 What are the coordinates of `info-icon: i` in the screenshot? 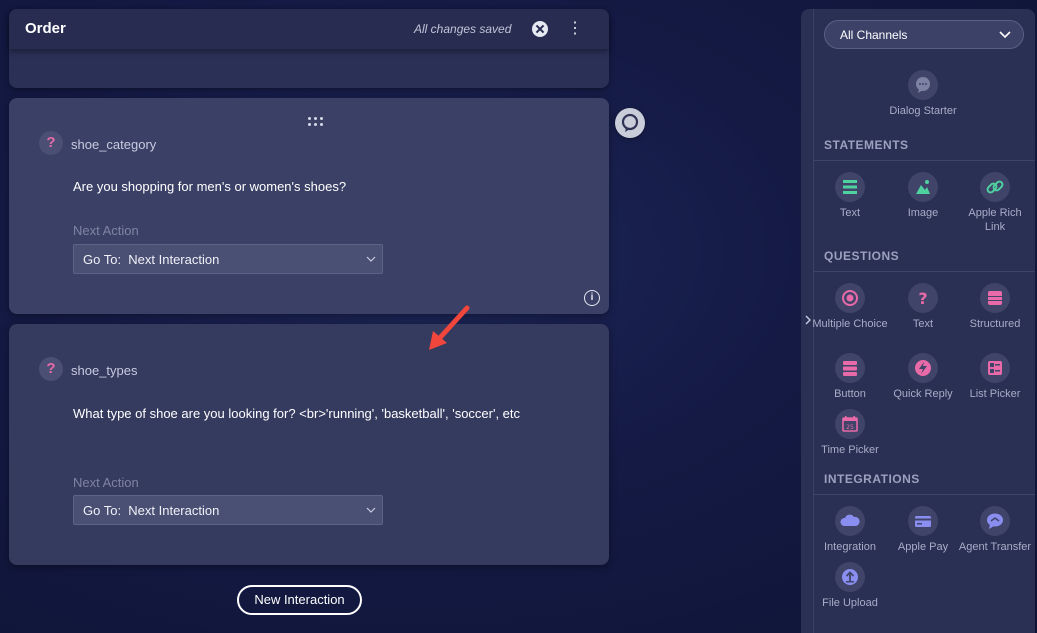 It's located at (592, 298).